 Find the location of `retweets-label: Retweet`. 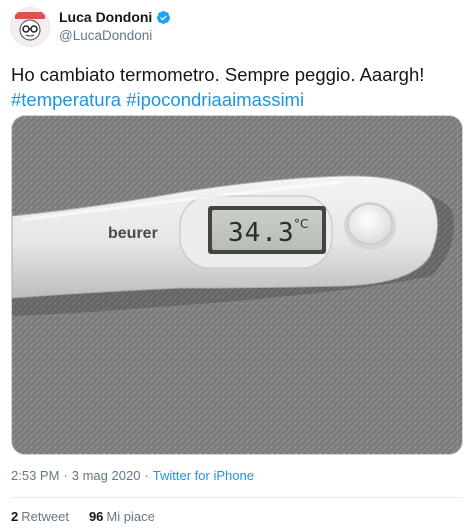

retweets-label: Retweet is located at coordinates (45, 516).